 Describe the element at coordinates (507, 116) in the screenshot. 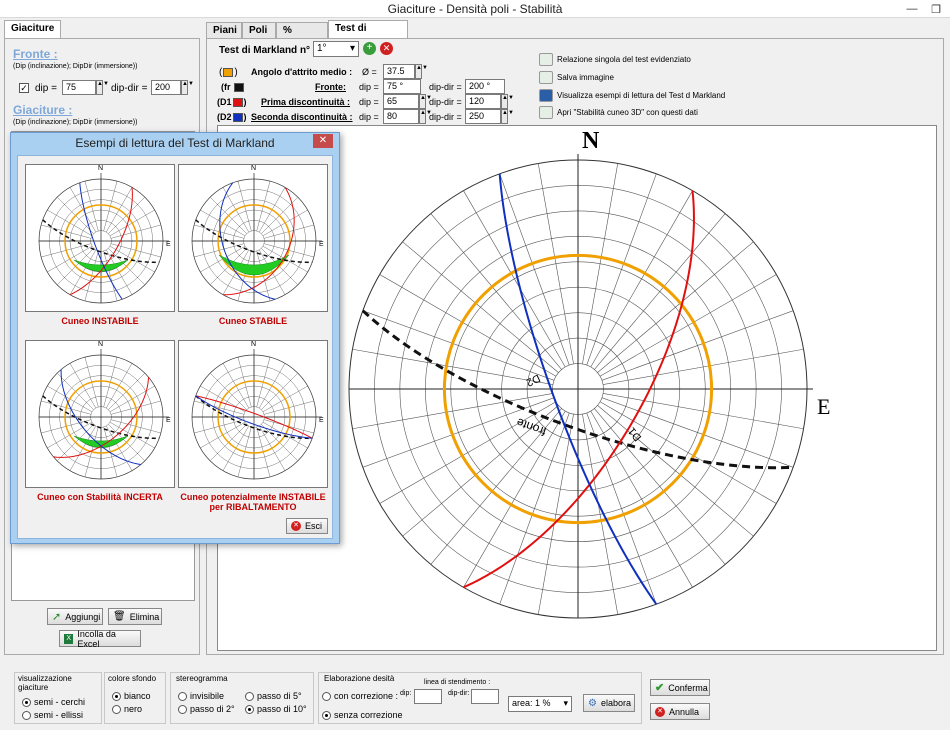

I see `d2-dipdir-spinner: ▲▼` at that location.